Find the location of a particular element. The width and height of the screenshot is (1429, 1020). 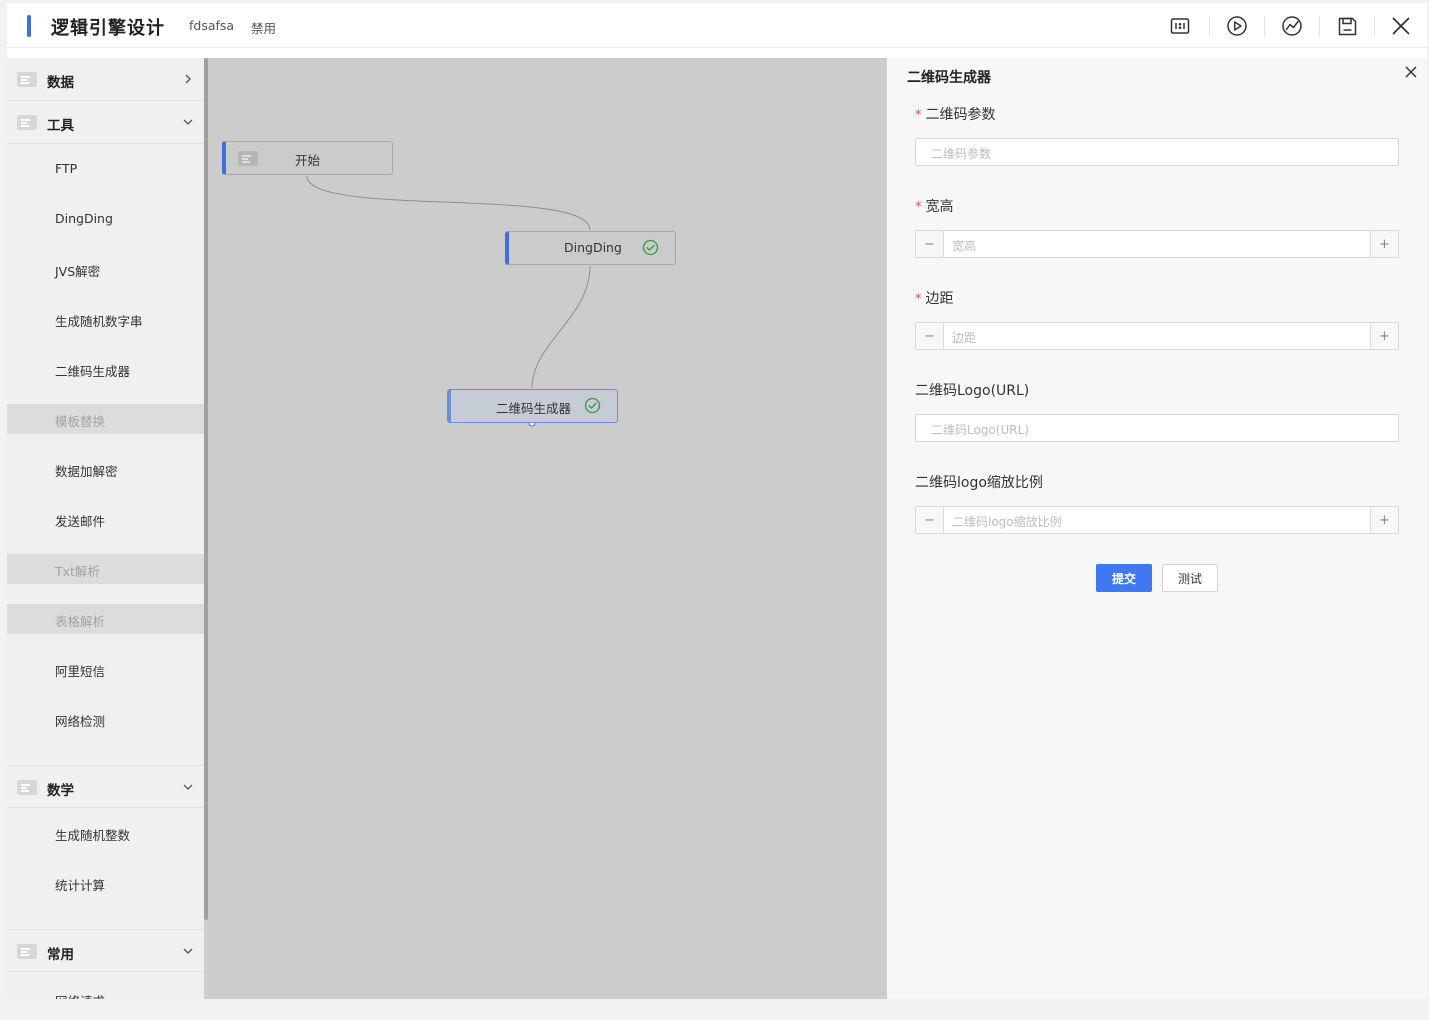

sidebar-item-send-mail: 发送邮件 is located at coordinates (105, 519).